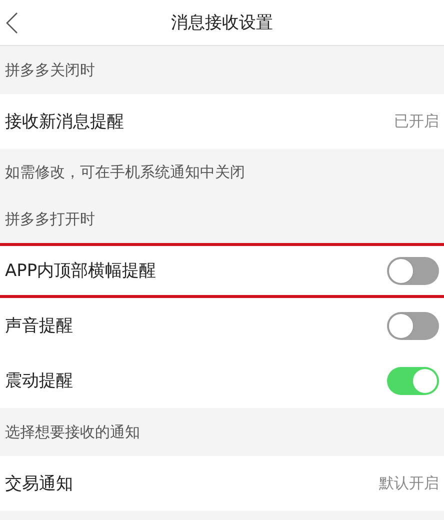 This screenshot has width=444, height=520. What do you see at coordinates (222, 270) in the screenshot?
I see `settings-row: APP内顶部横幅提醒` at bounding box center [222, 270].